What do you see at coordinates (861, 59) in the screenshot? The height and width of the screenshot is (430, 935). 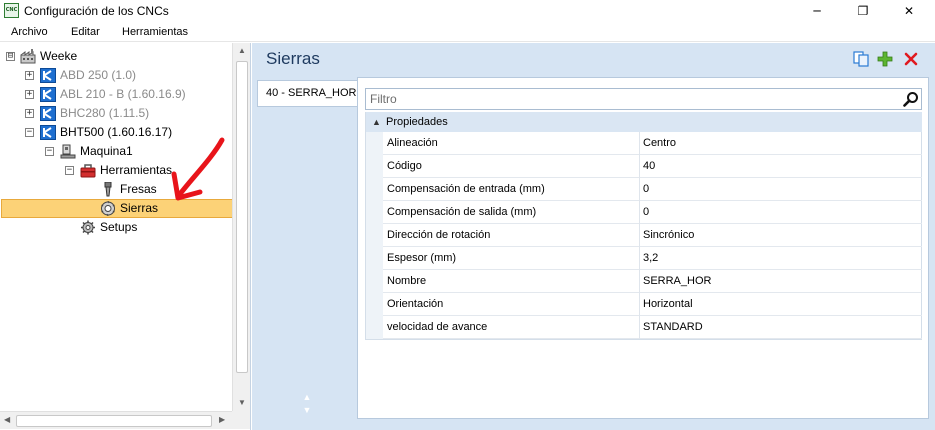 I see `copy-icon` at bounding box center [861, 59].